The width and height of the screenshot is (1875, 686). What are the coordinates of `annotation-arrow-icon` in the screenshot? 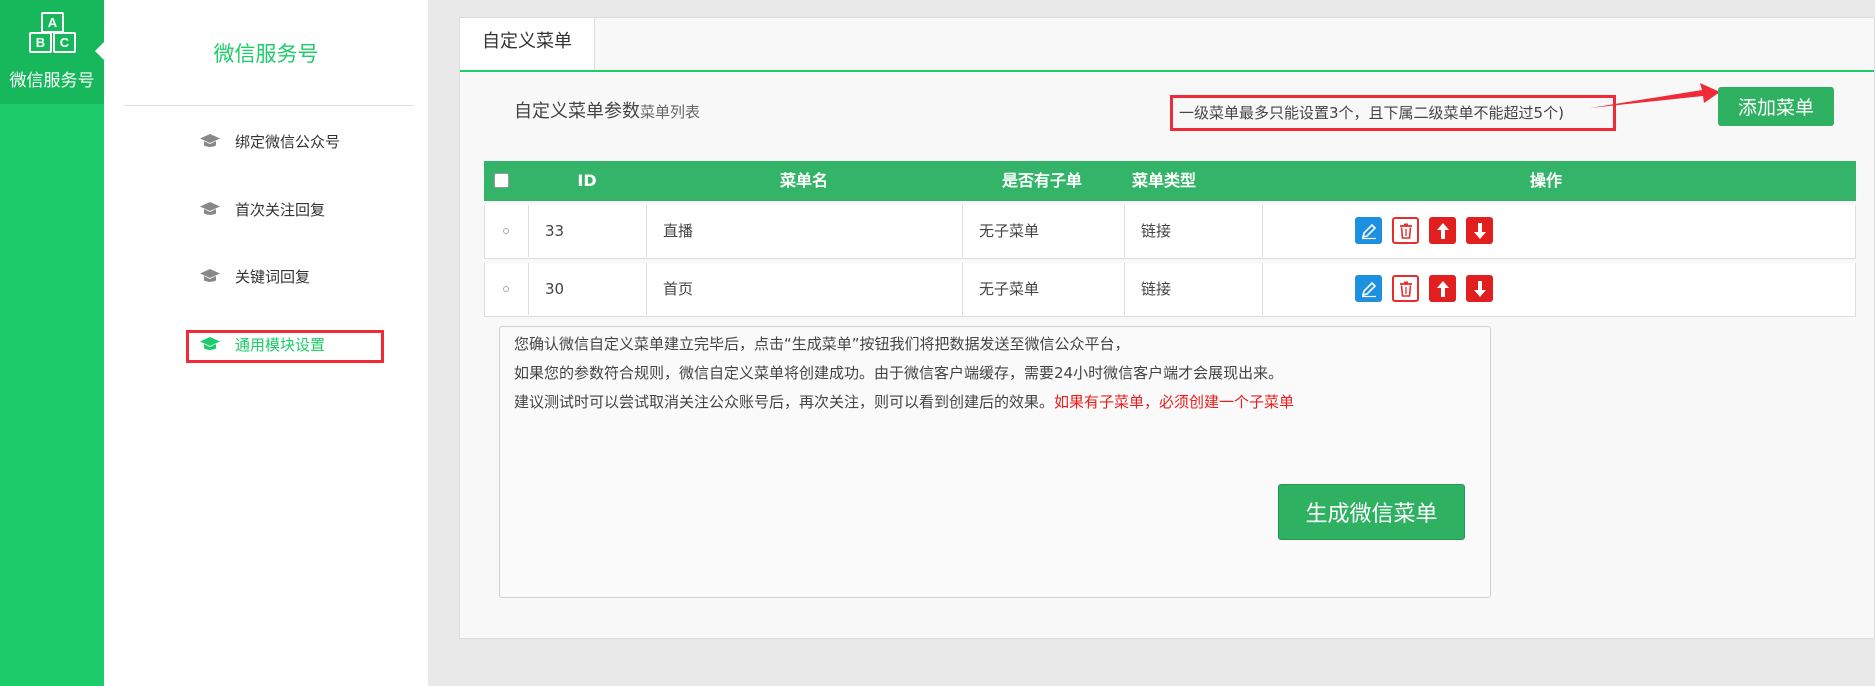 It's located at (1655, 95).